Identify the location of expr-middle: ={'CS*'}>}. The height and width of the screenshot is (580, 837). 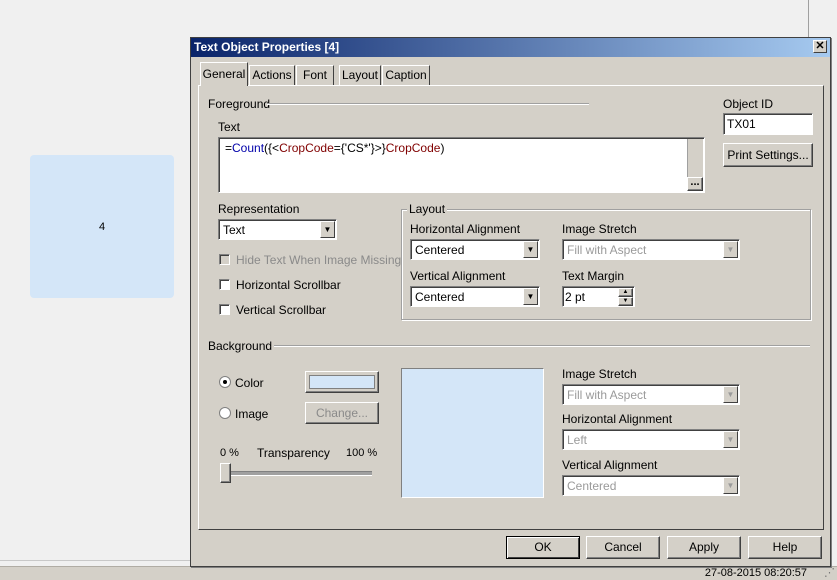
(359, 148).